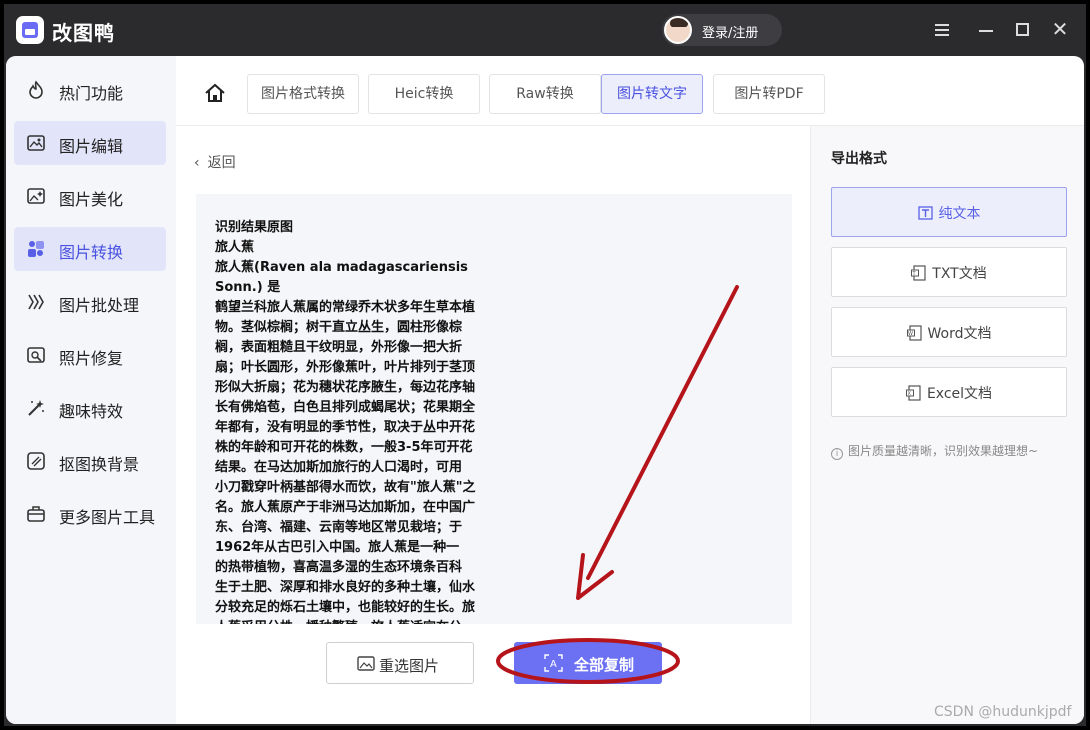  I want to click on sidebar-item-label: 趣味特效, so click(91, 411).